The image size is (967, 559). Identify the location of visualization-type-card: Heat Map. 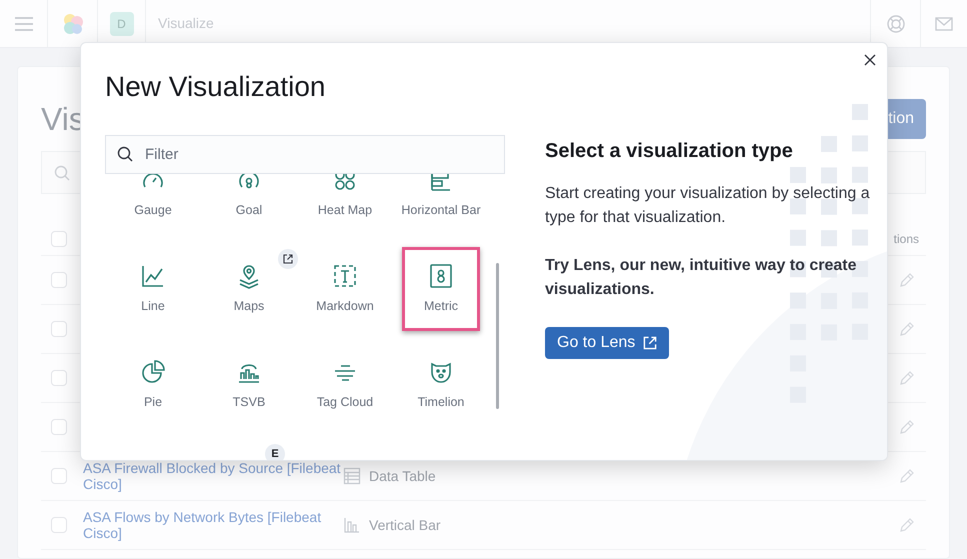
(345, 204).